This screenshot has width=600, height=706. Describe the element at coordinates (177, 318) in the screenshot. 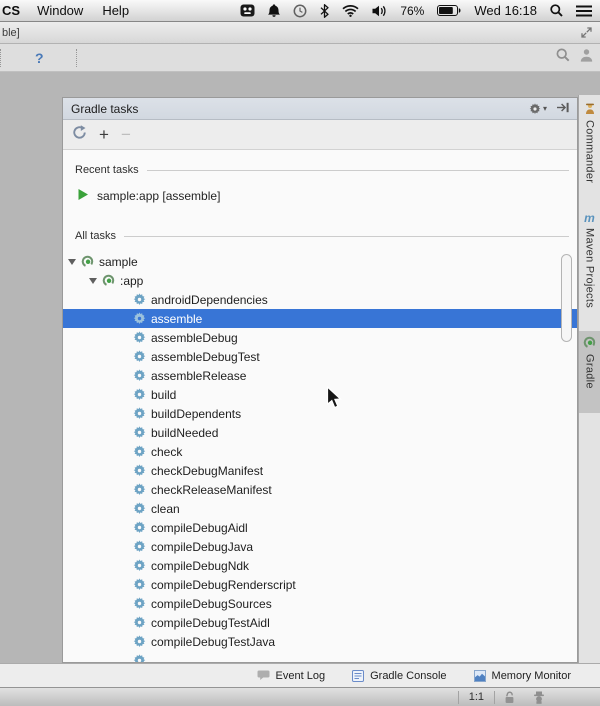

I see `tree-node-label: assemble` at that location.